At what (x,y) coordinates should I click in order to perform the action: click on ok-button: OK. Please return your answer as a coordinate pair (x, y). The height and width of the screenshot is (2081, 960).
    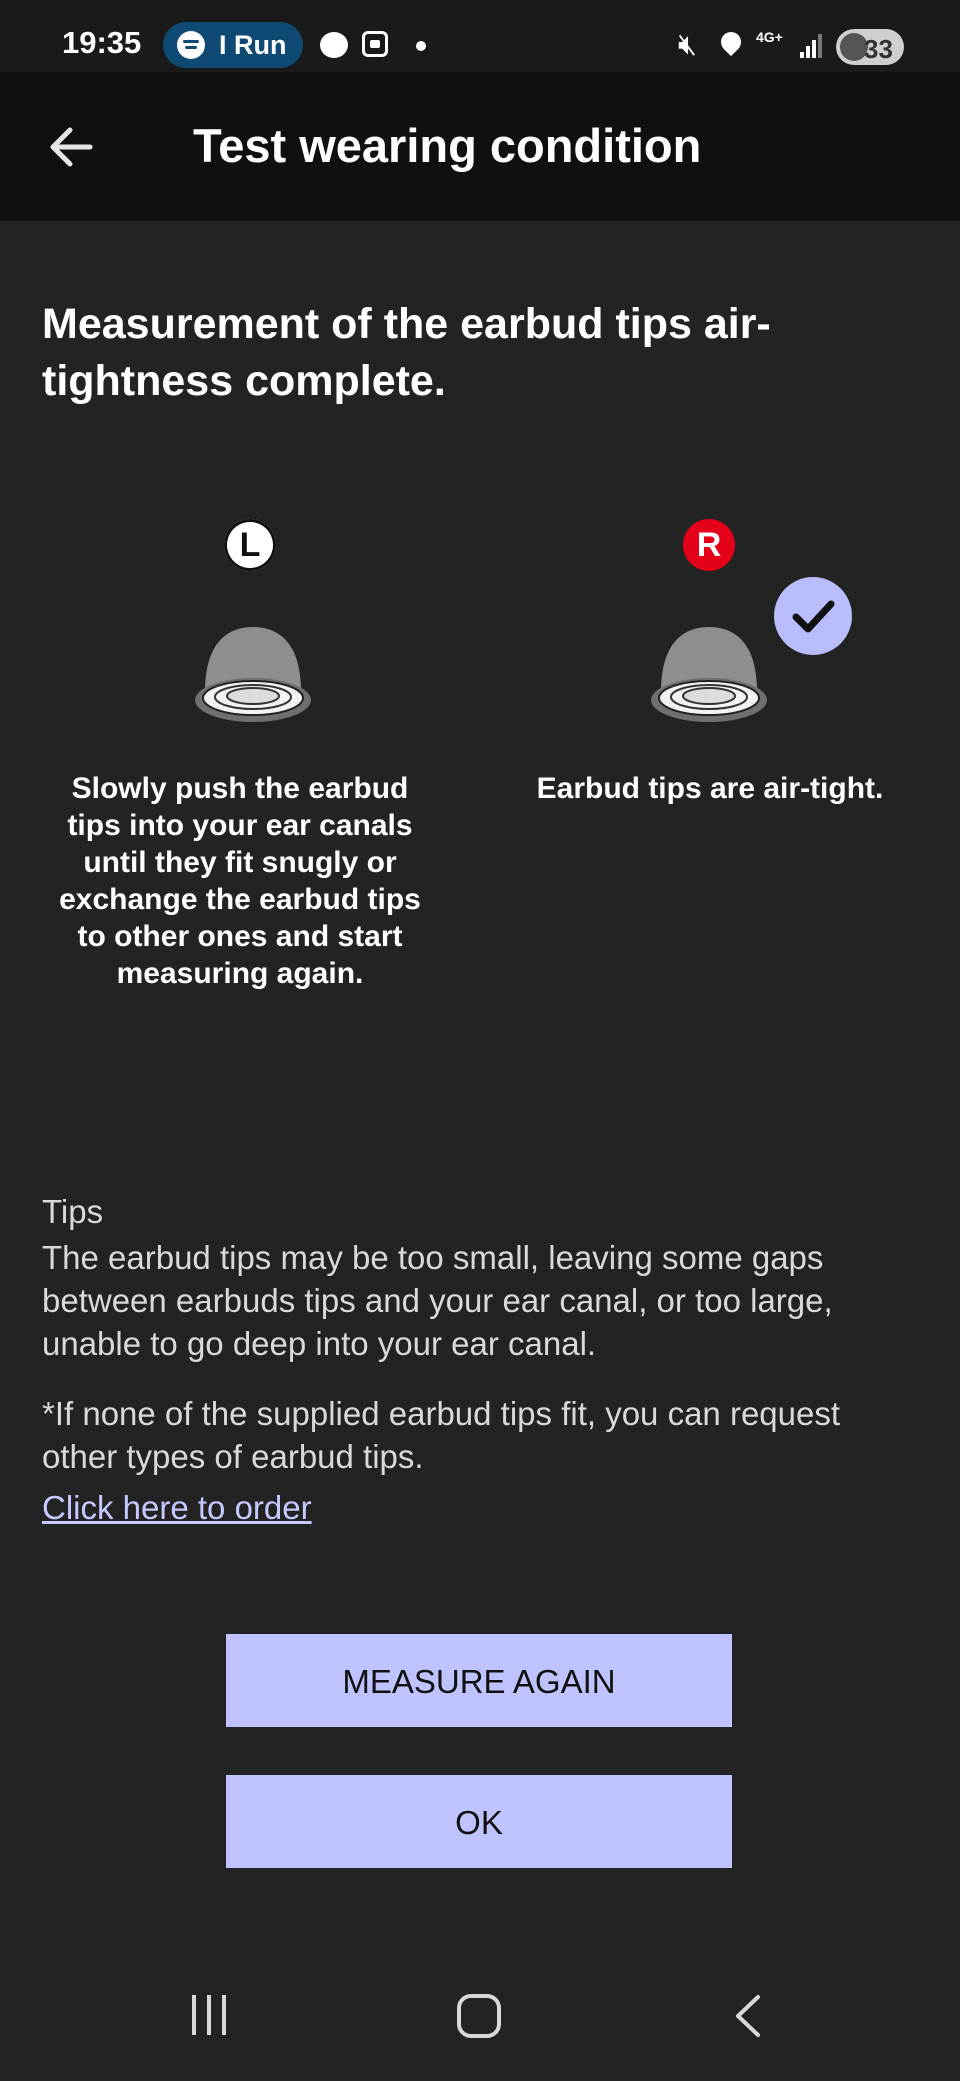
    Looking at the image, I should click on (479, 1821).